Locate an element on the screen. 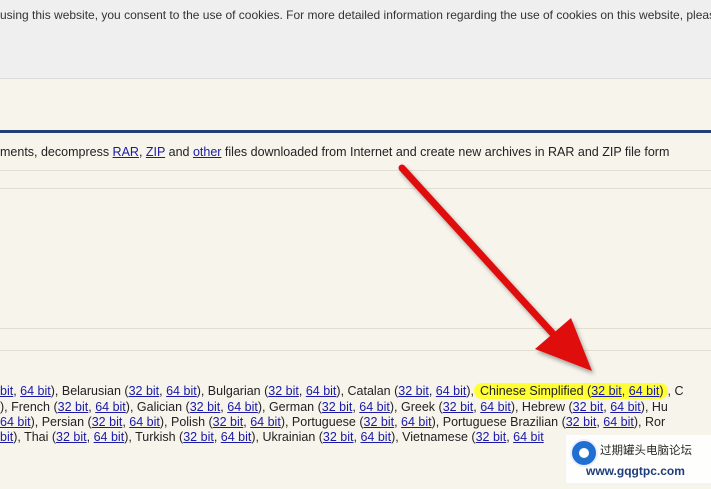  watermark-logo-icon is located at coordinates (584, 453).